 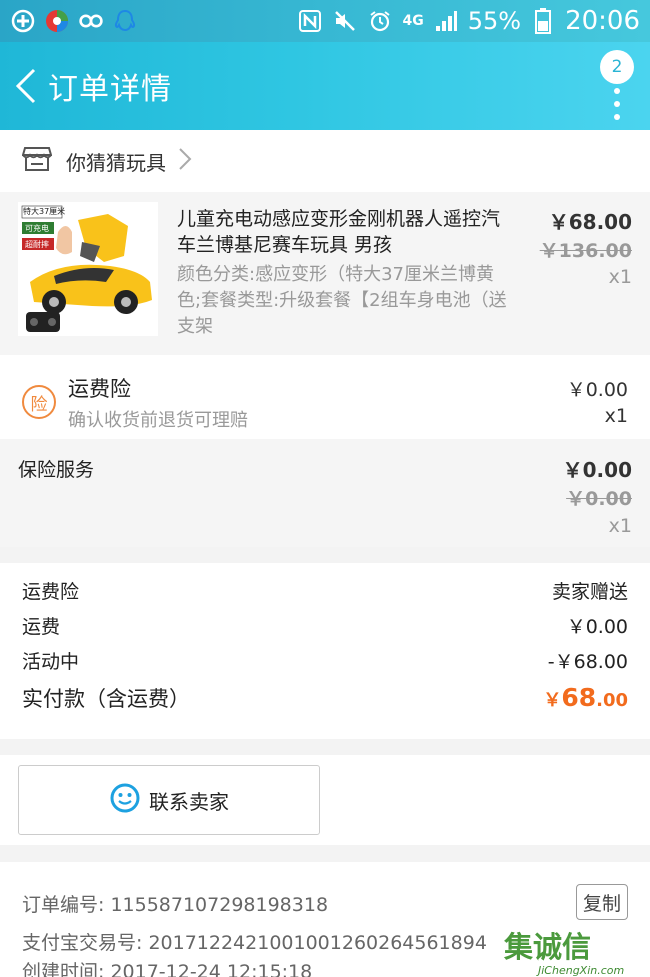 I want to click on app-logo-icon, so click(x=57, y=21).